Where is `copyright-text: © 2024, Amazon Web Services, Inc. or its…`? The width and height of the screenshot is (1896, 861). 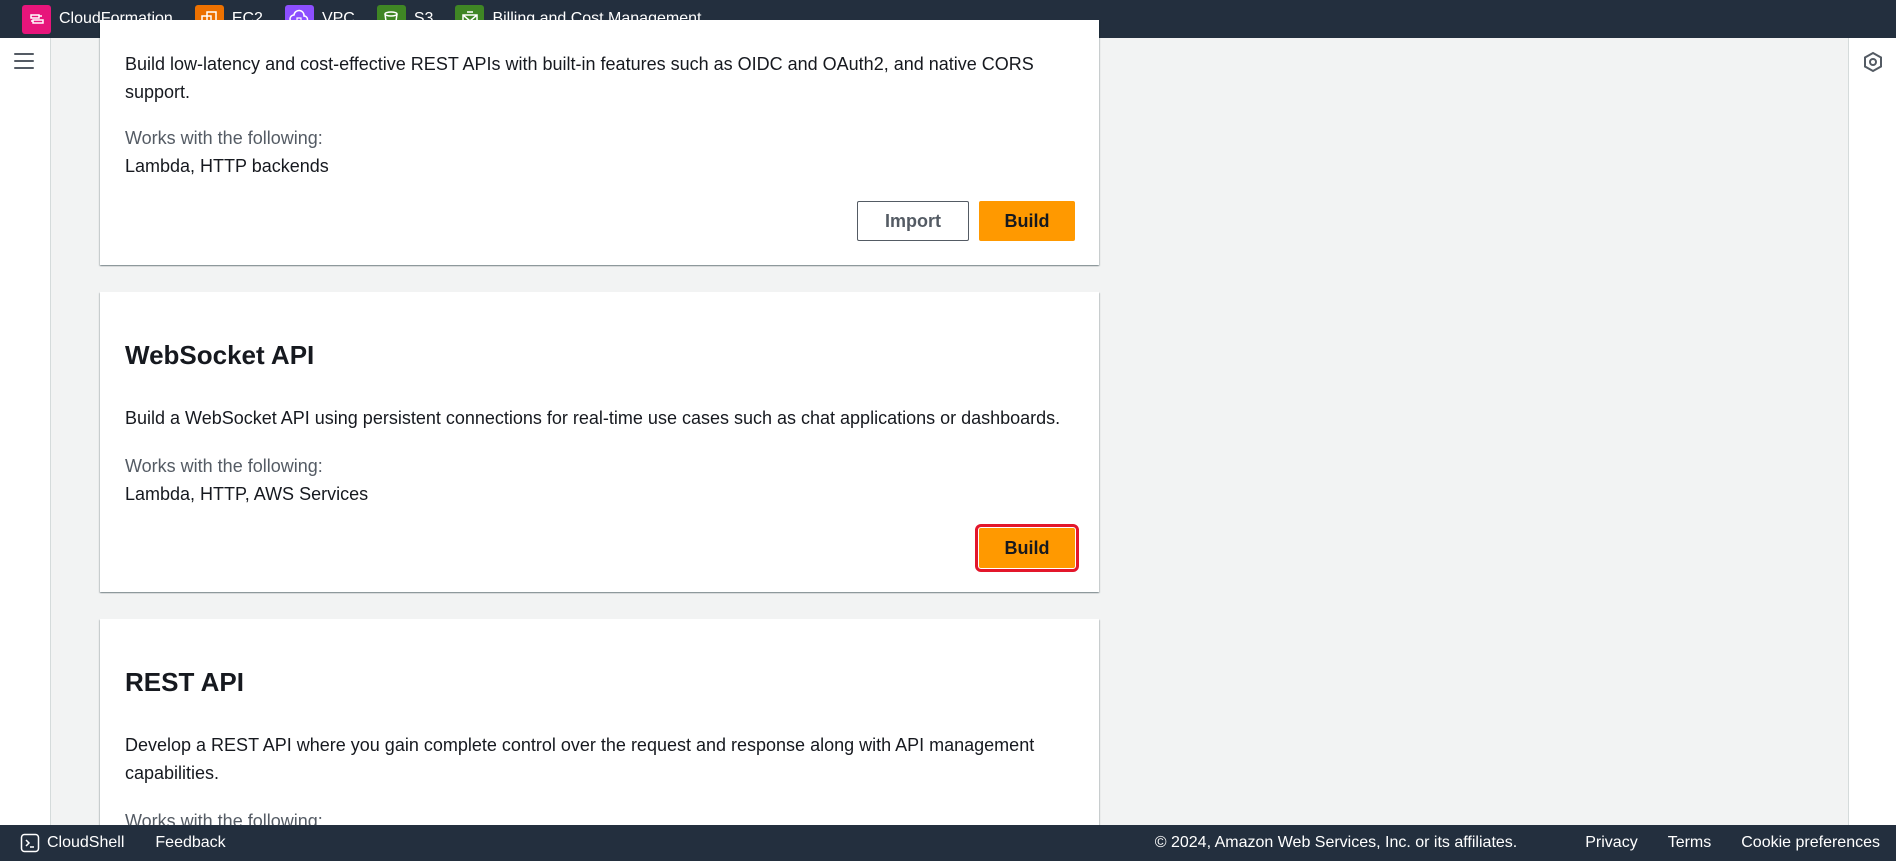
copyright-text: © 2024, Amazon Web Services, Inc. or its… is located at coordinates (1336, 842).